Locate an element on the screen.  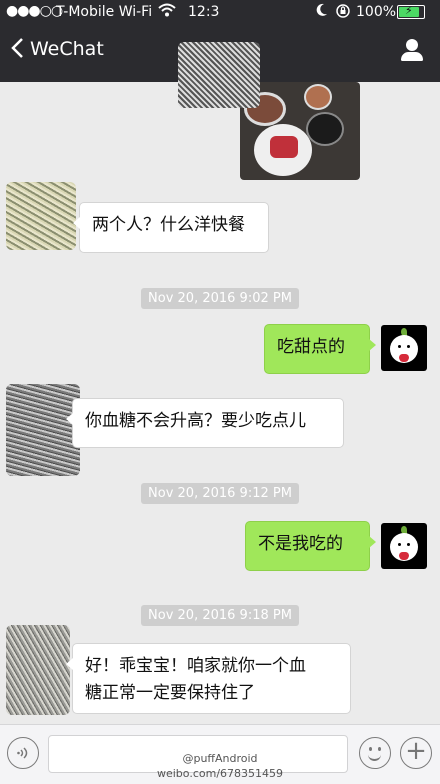
message-bubble-incoming: 好！乖宝宝！咱家就你一个血 糖正常一定要保持住了 is located at coordinates (208, 678).